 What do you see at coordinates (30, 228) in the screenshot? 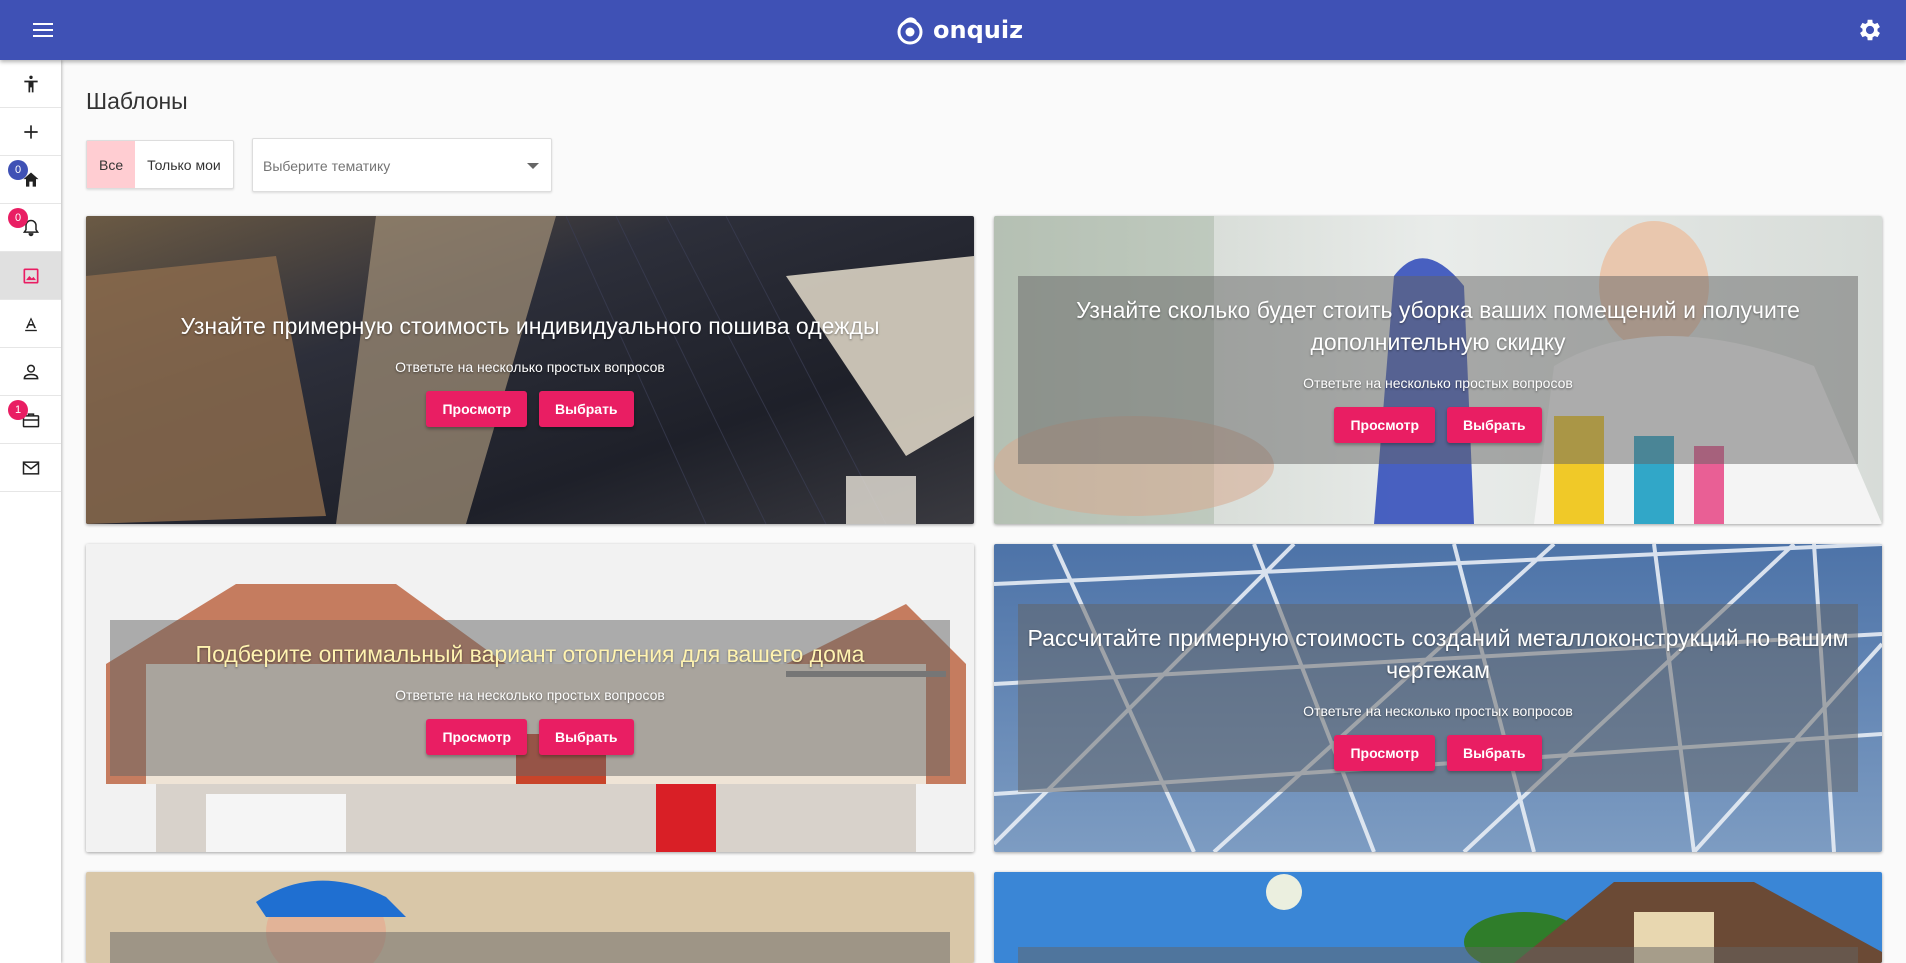
I see `sidebar-item-notifications: 0` at bounding box center [30, 228].